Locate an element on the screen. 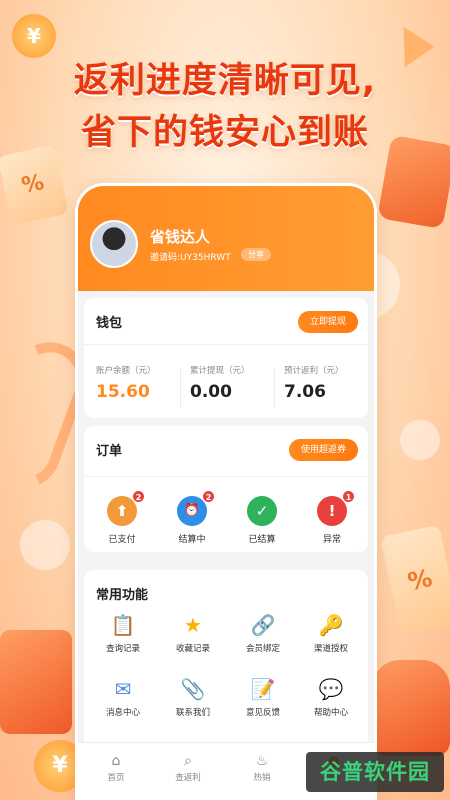 The image size is (450, 800). tab-home: ⌂ 首页 is located at coordinates (116, 768).